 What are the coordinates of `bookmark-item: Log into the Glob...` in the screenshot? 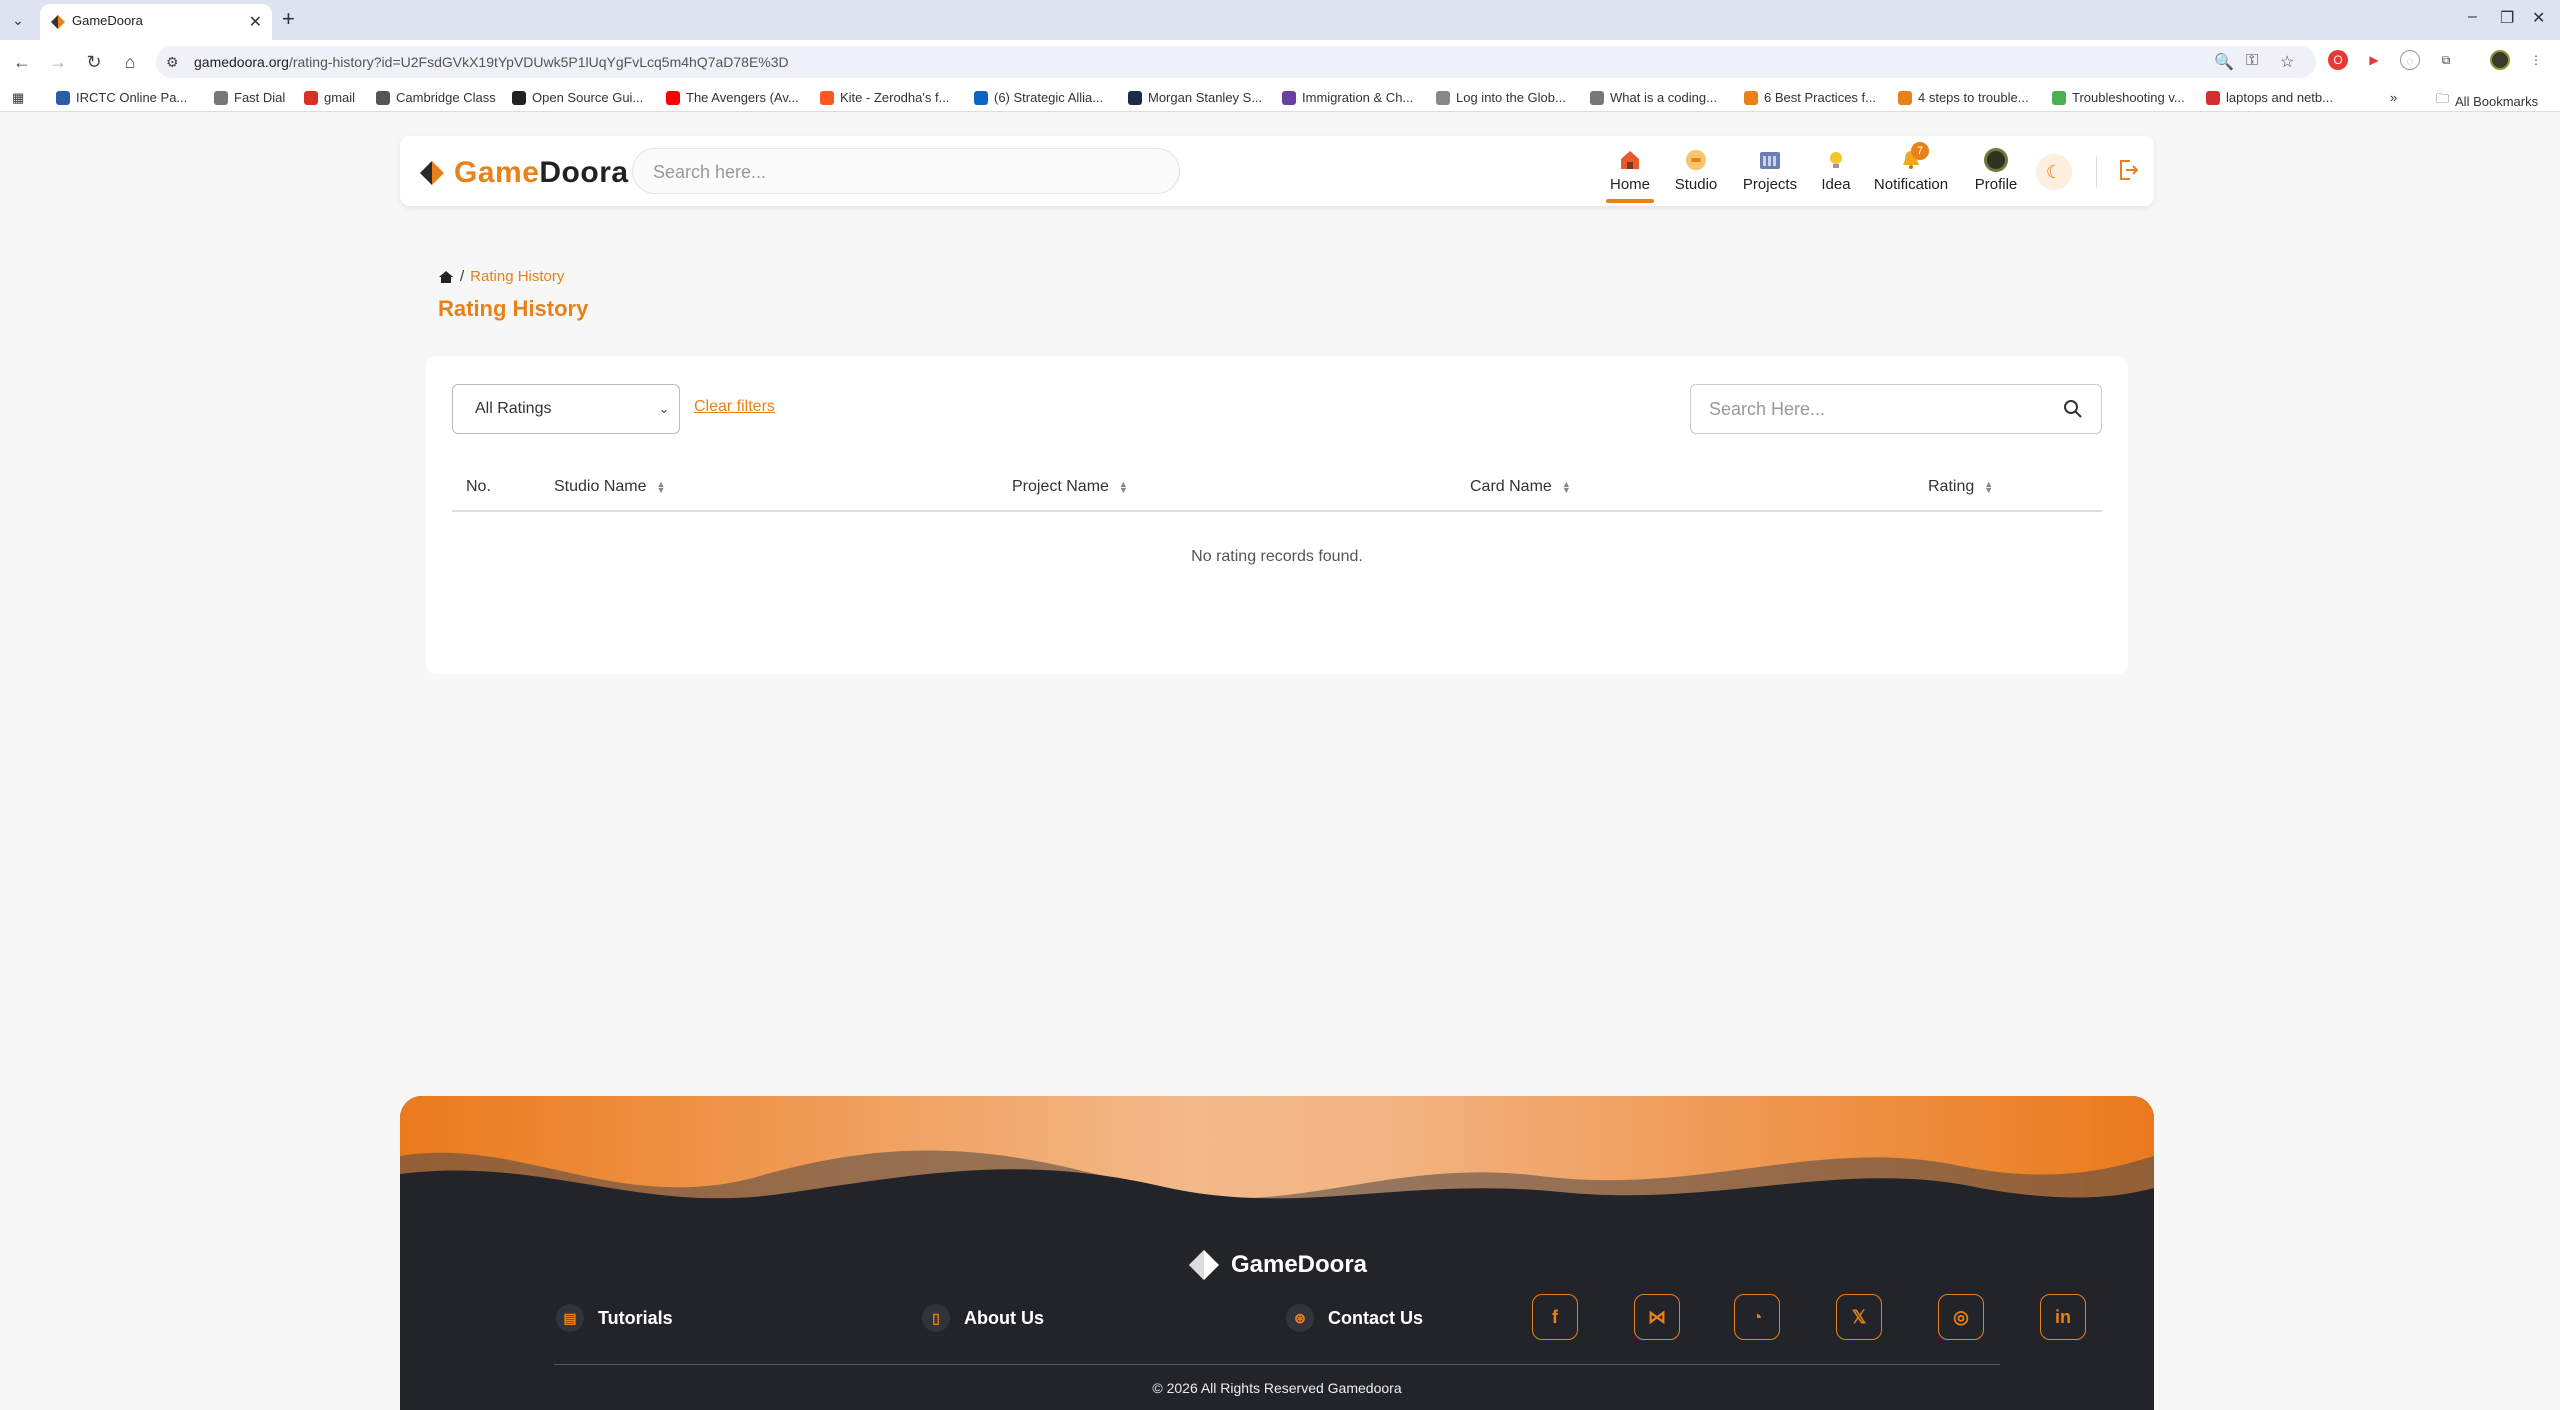 It's located at (1501, 97).